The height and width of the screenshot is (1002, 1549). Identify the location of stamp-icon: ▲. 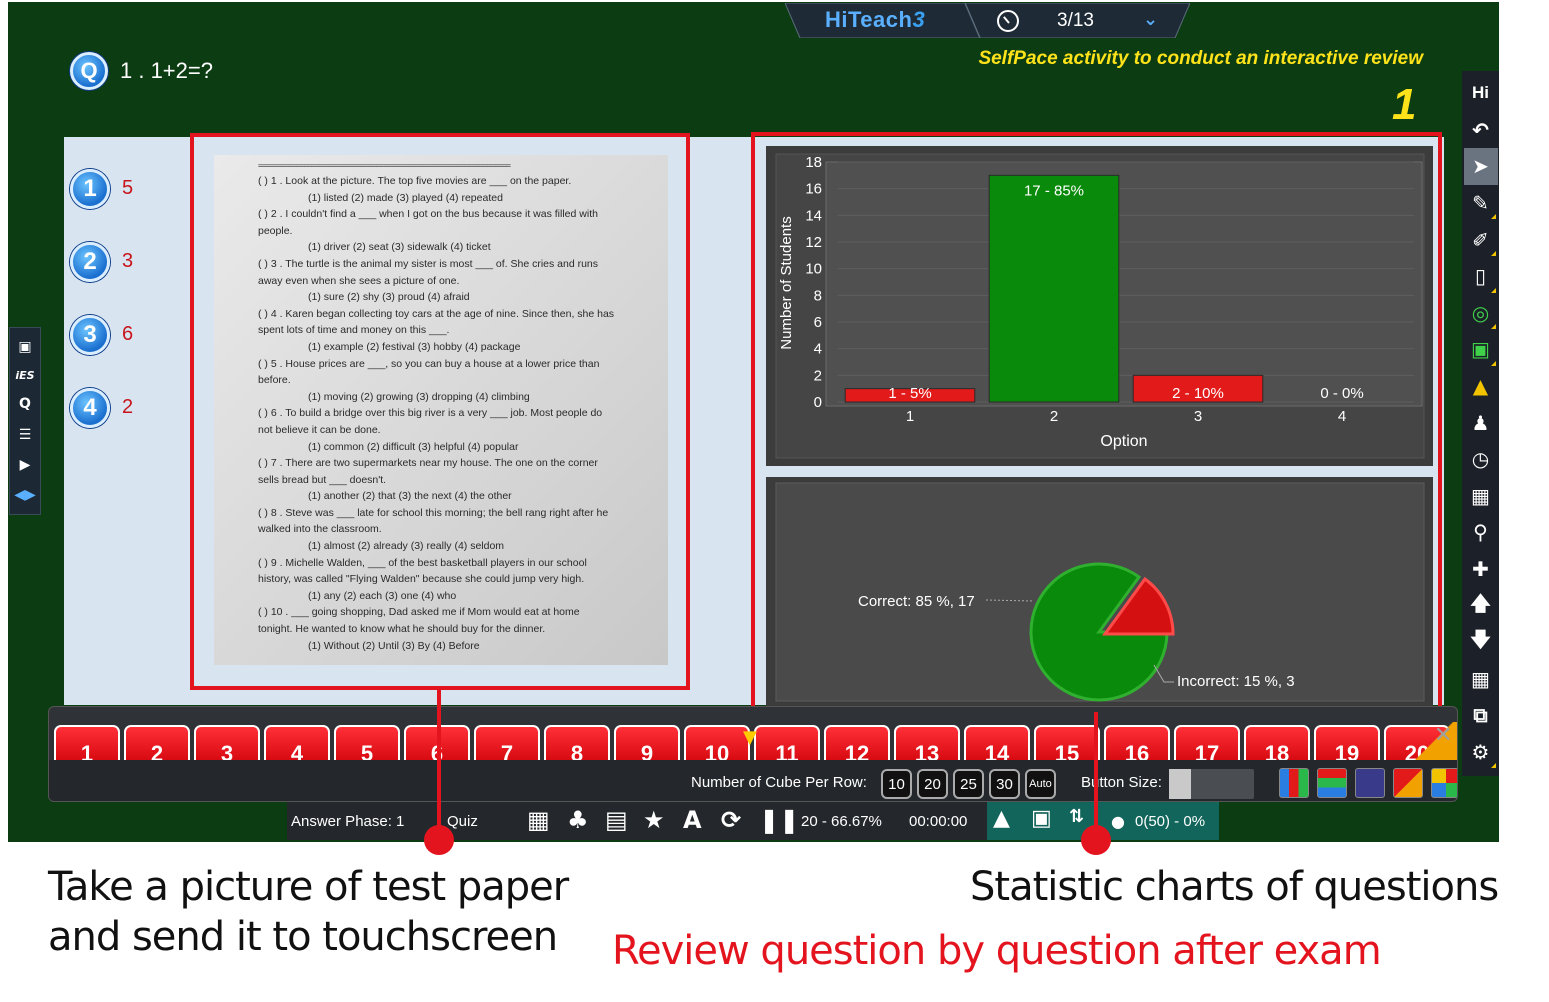
(1481, 386).